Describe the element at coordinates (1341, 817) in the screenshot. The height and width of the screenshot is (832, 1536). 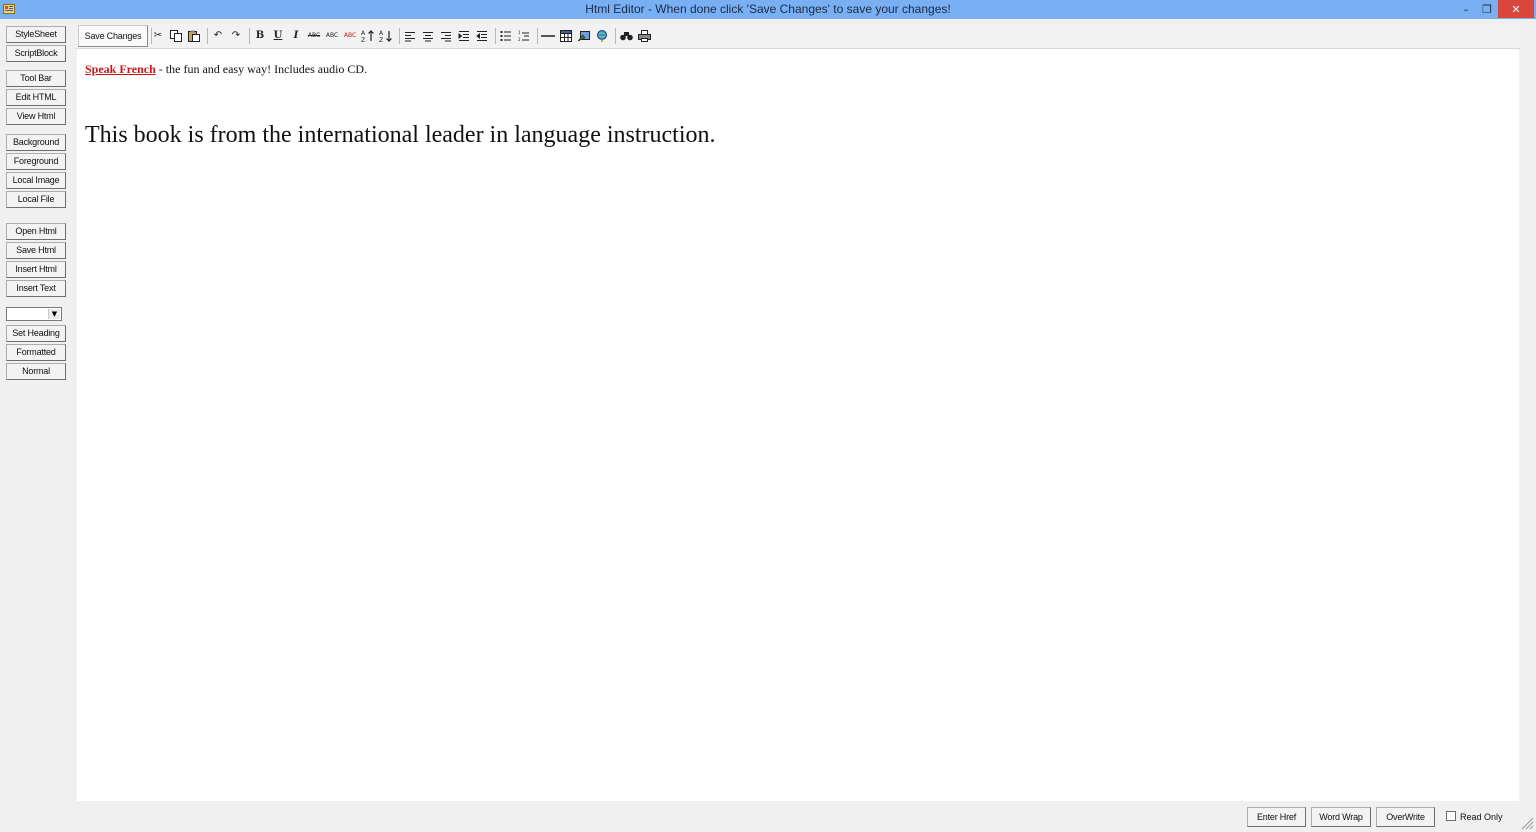
I see `word-wrap-button: Word Wrap` at that location.